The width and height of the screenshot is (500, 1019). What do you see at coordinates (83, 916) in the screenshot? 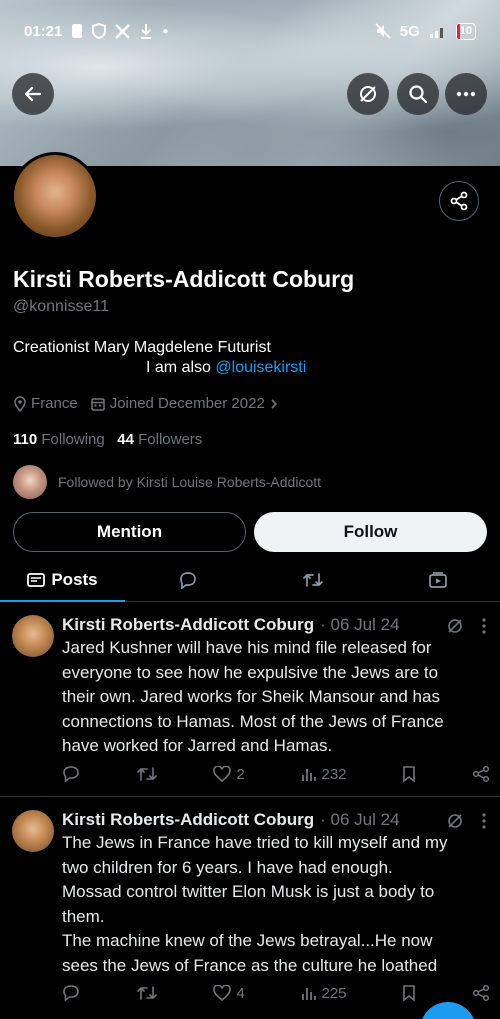
I see `post-text-line: them.` at bounding box center [83, 916].